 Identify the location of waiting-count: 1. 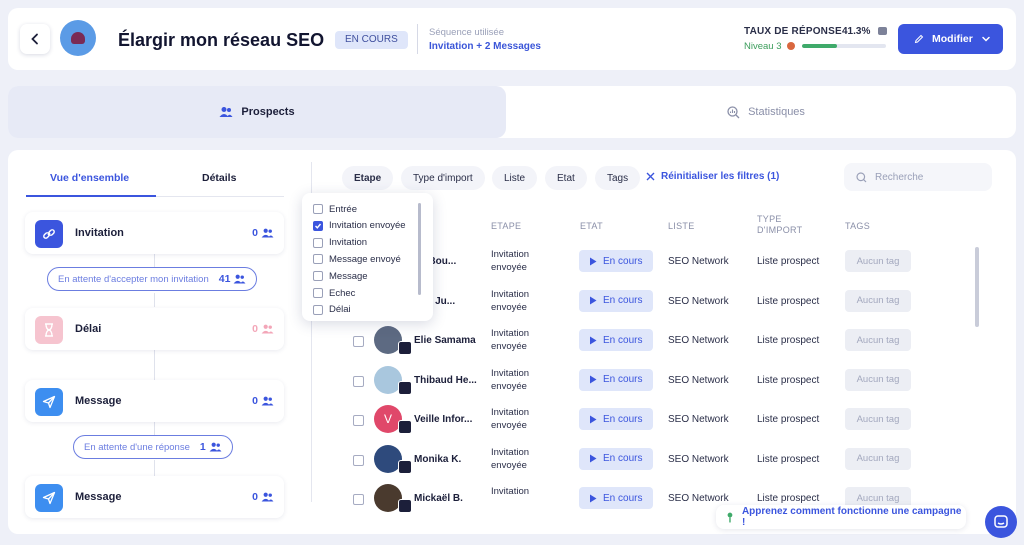
(211, 447).